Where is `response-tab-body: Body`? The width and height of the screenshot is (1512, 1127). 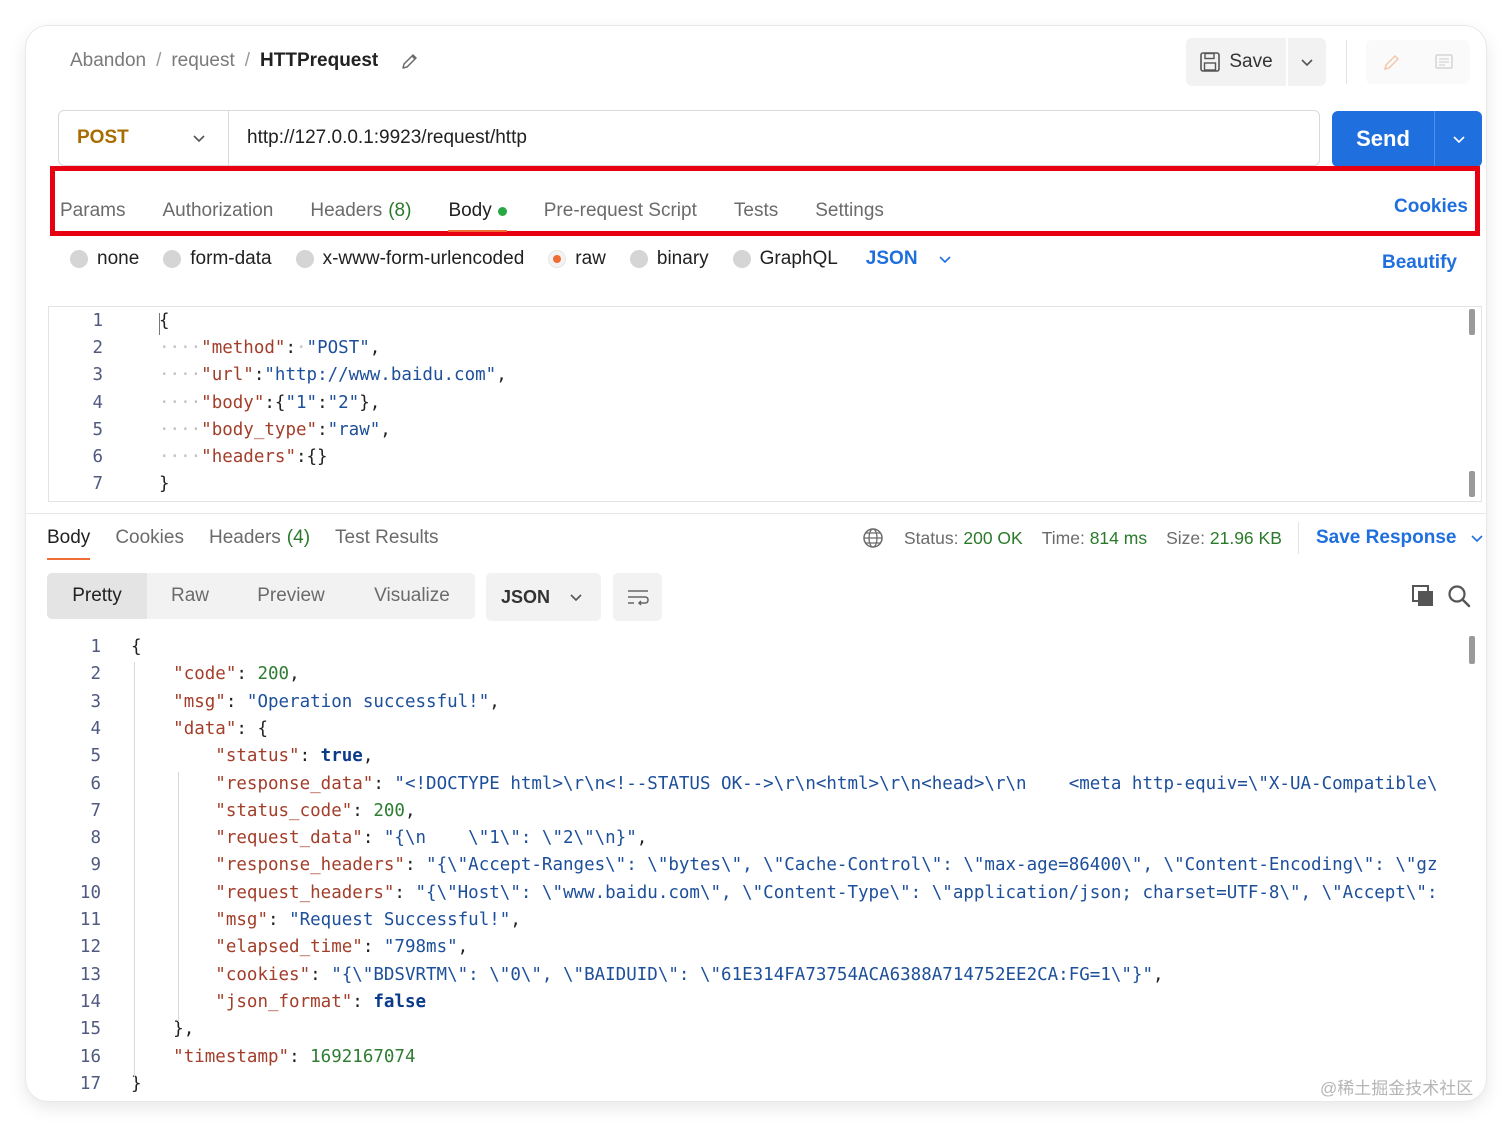 response-tab-body: Body is located at coordinates (69, 542).